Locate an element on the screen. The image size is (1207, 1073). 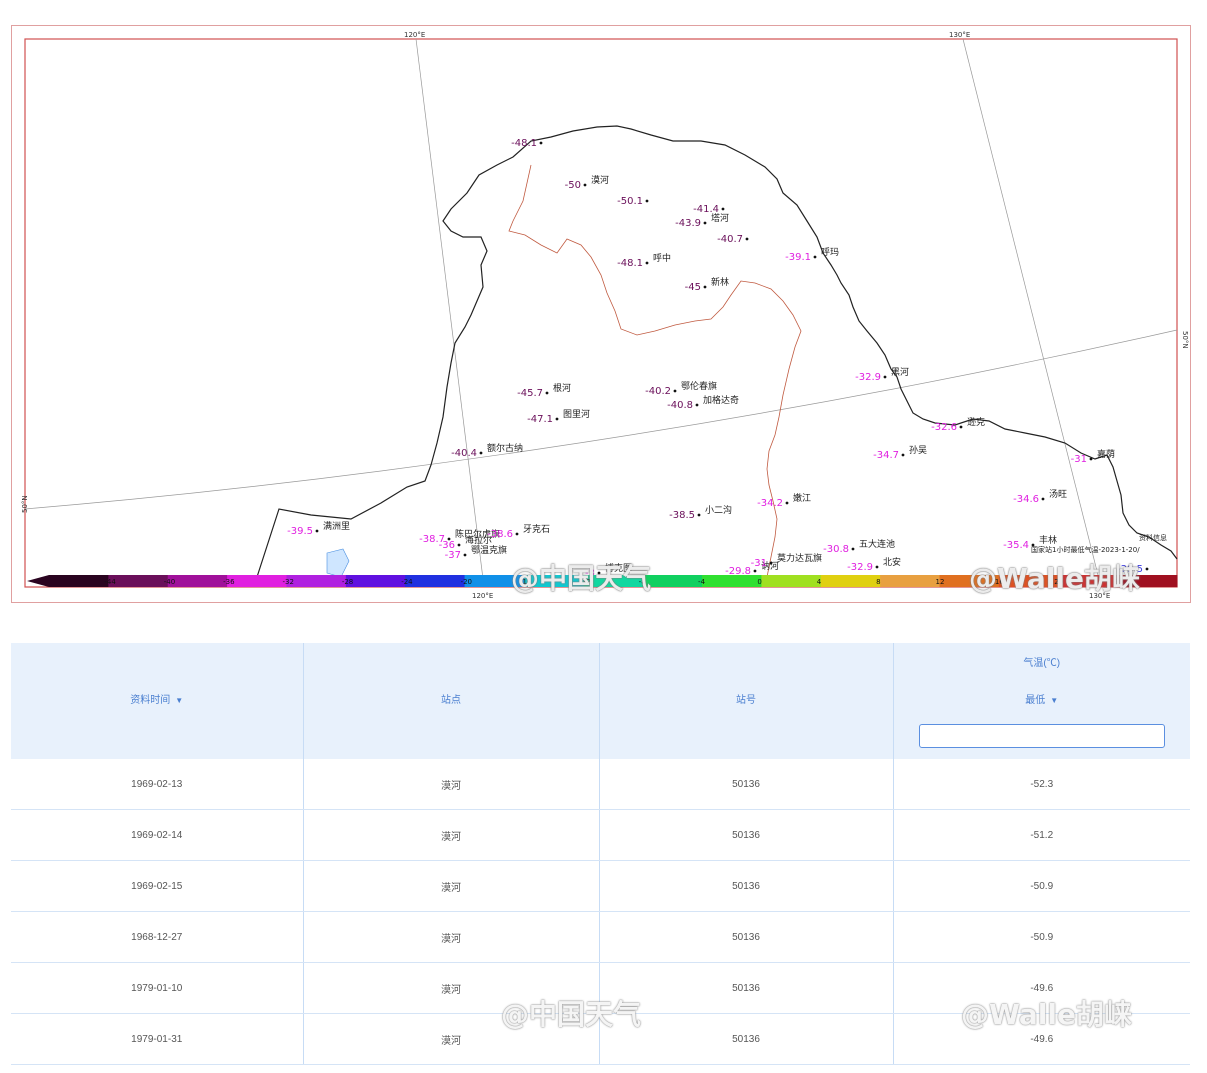
station-name: 新林 is located at coordinates (720, 282).